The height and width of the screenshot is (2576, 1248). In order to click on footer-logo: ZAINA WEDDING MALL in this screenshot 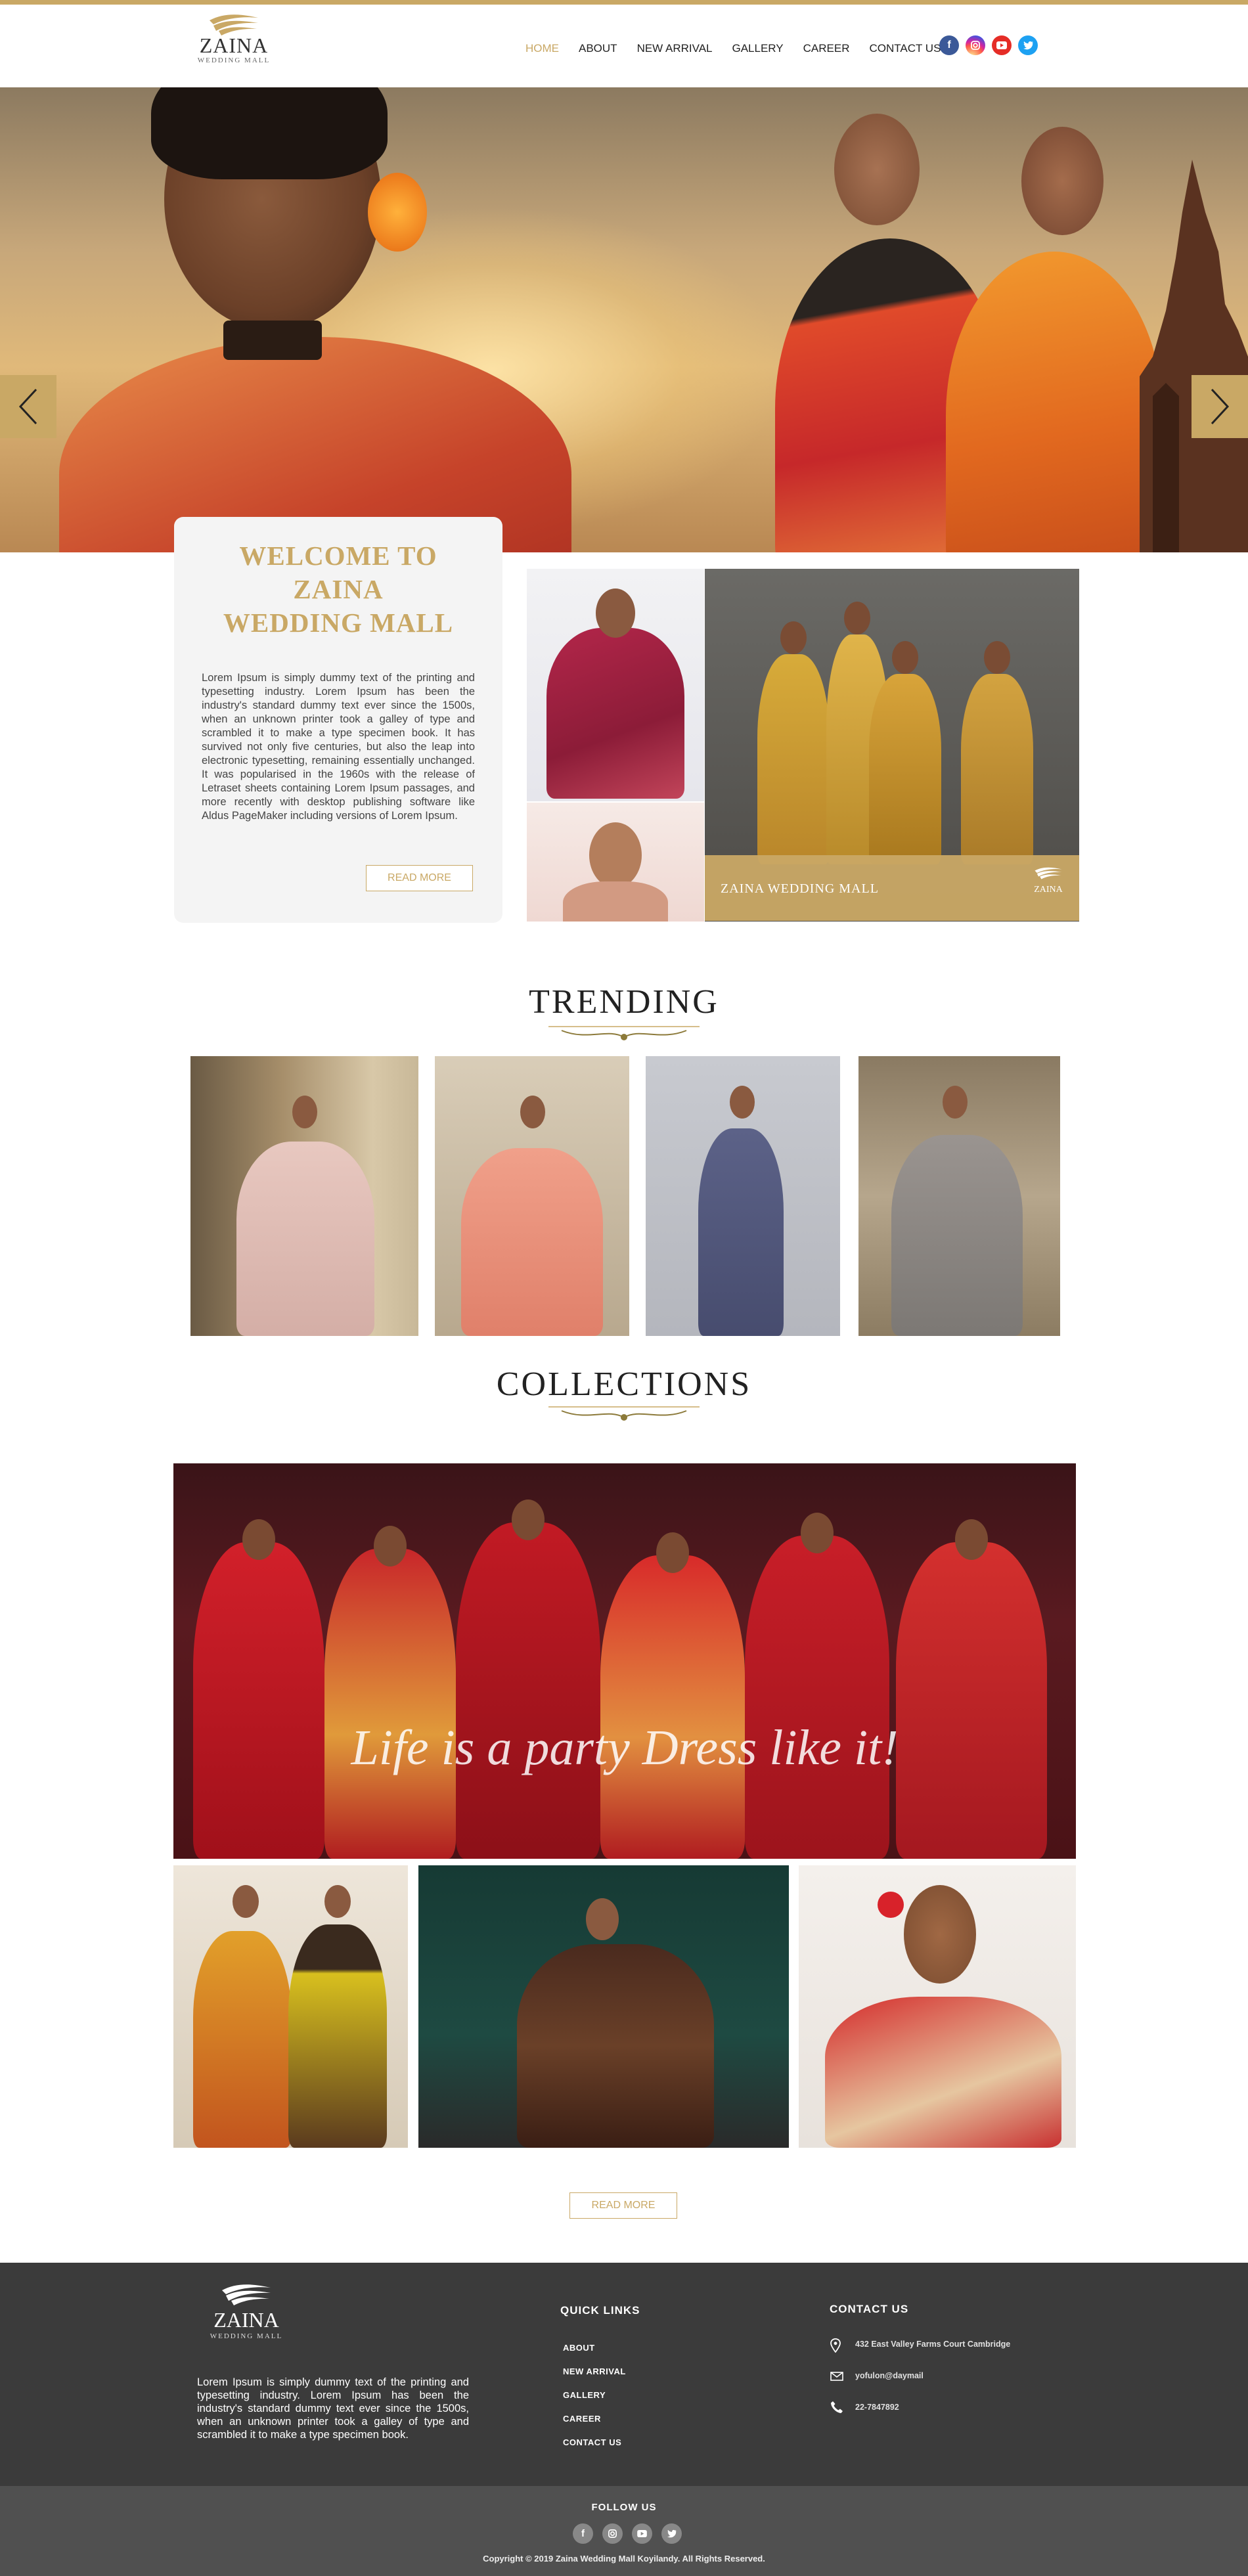, I will do `click(246, 2310)`.